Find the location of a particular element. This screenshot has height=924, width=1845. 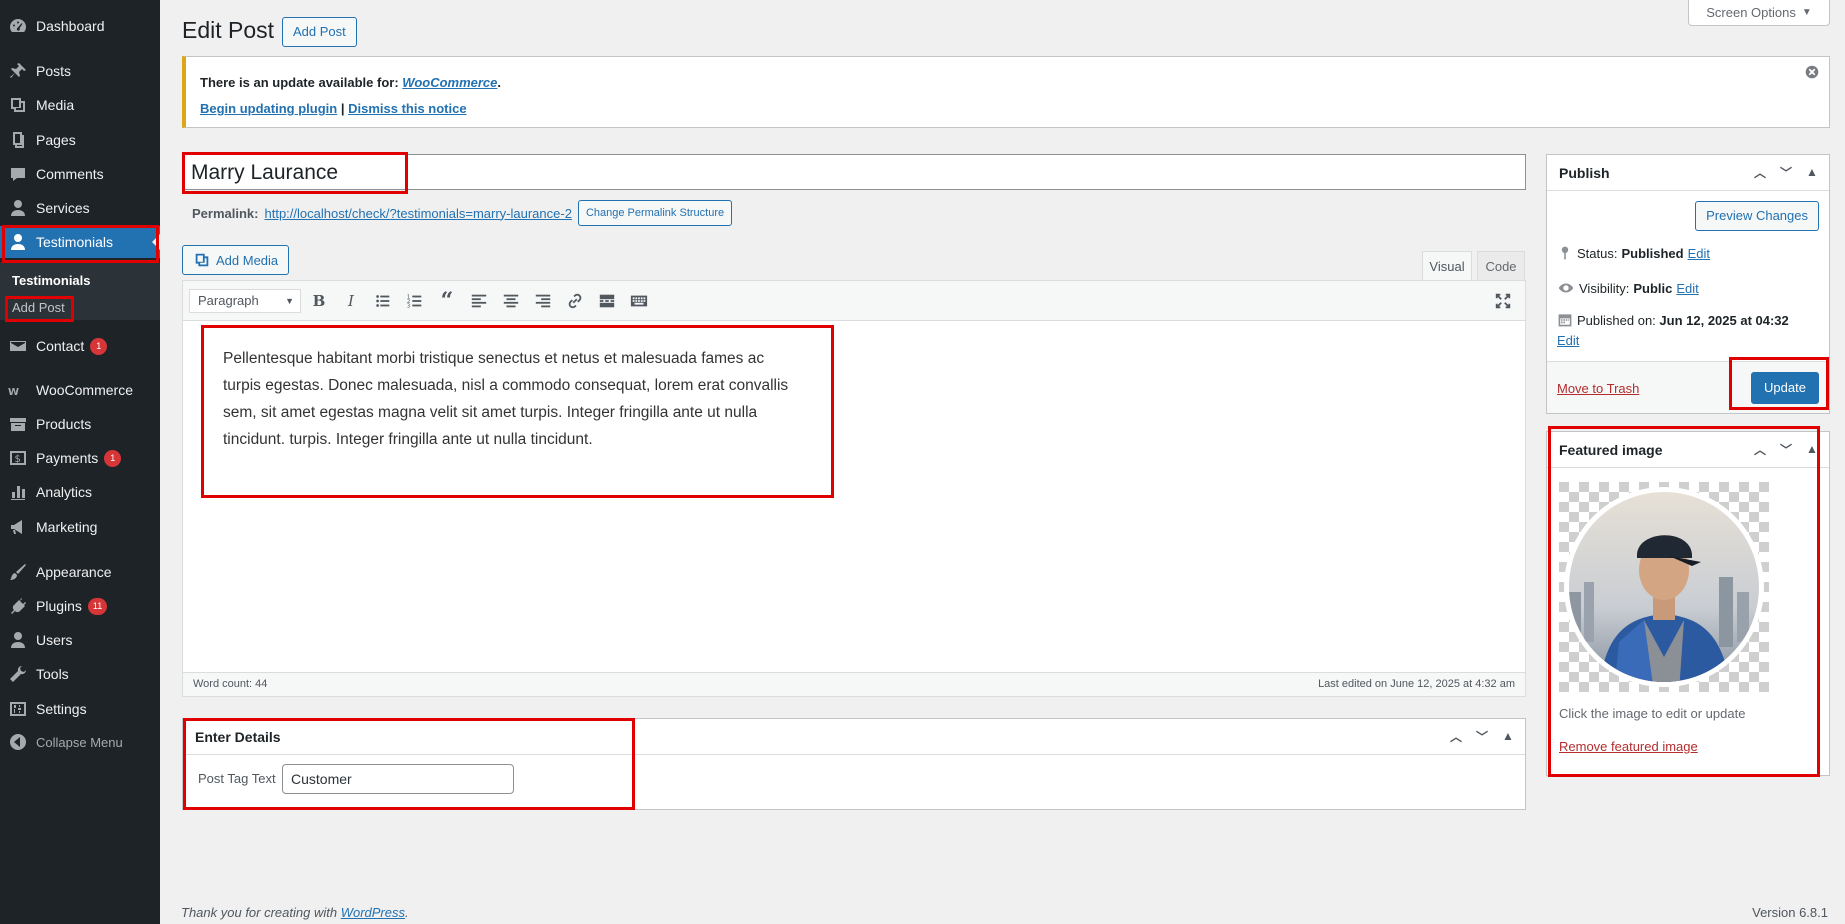

post-tag-input: Customer is located at coordinates (398, 779).